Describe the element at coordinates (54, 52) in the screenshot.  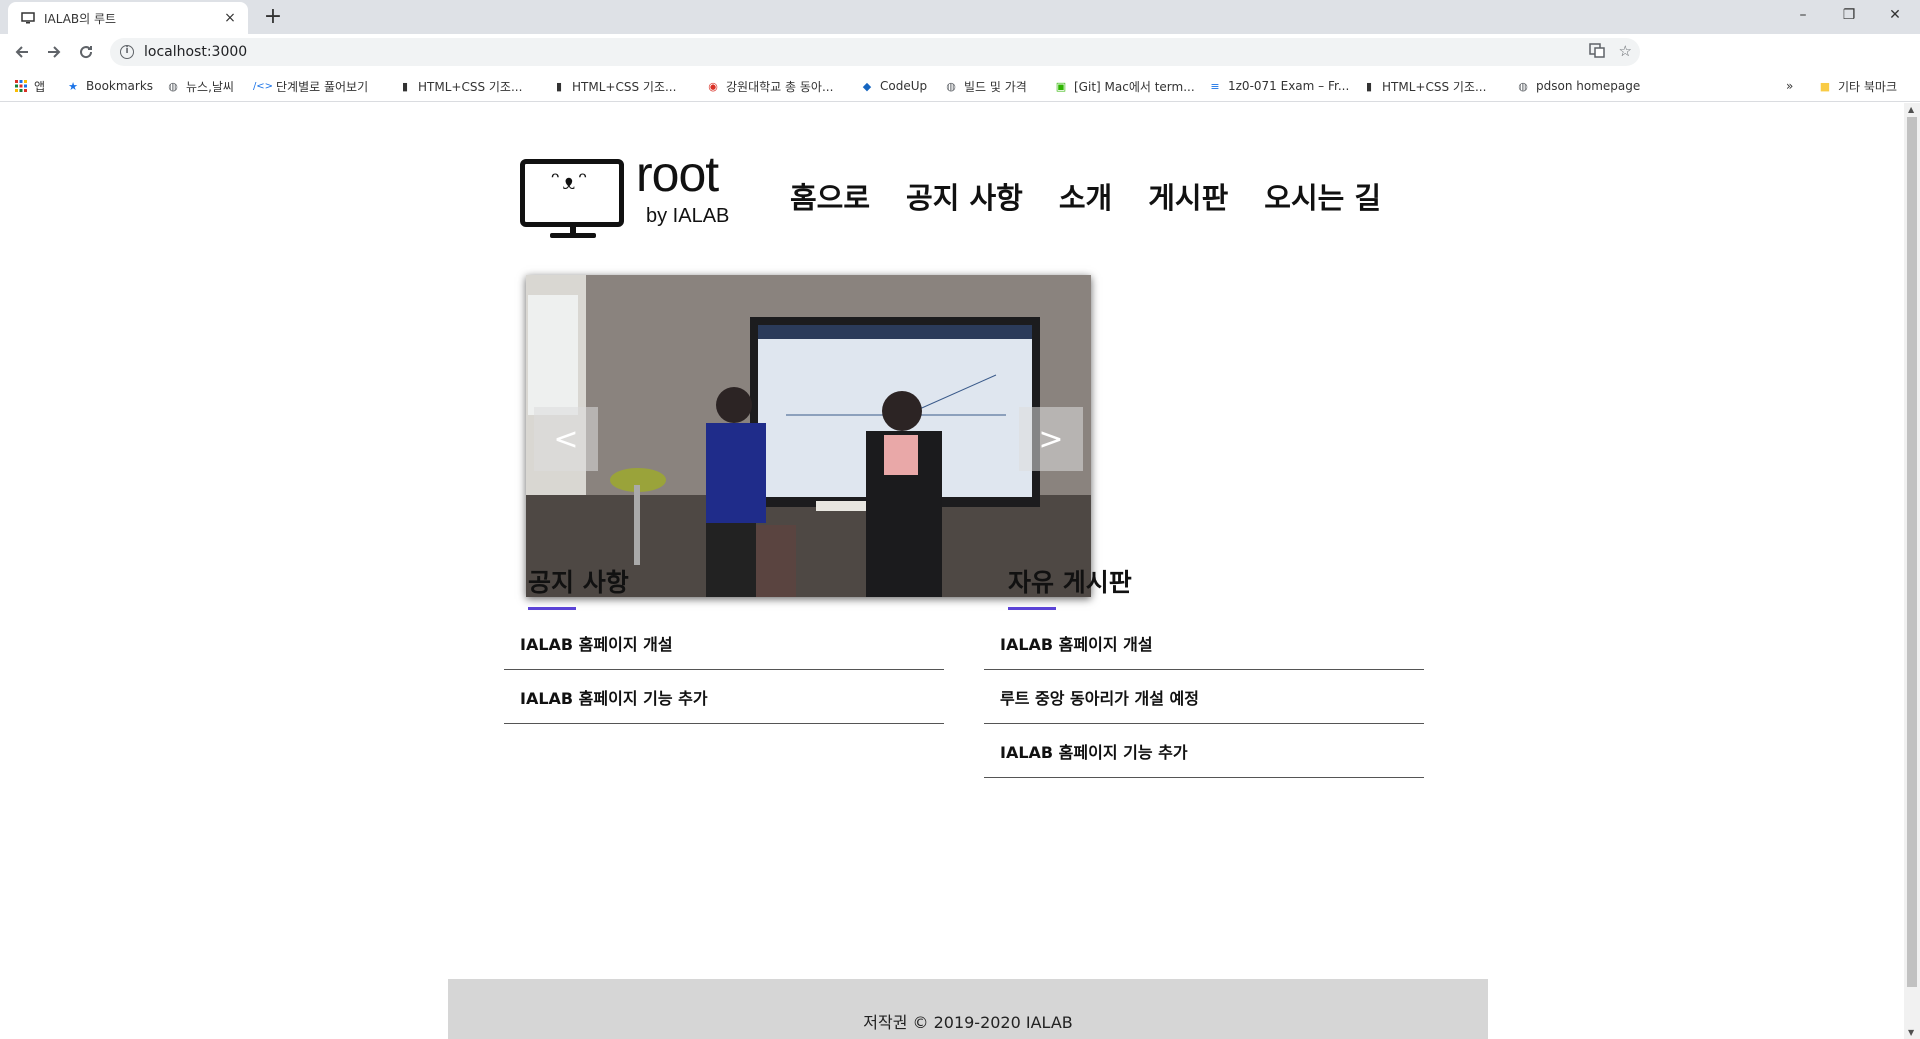
I see `forward-arrow-icon` at that location.